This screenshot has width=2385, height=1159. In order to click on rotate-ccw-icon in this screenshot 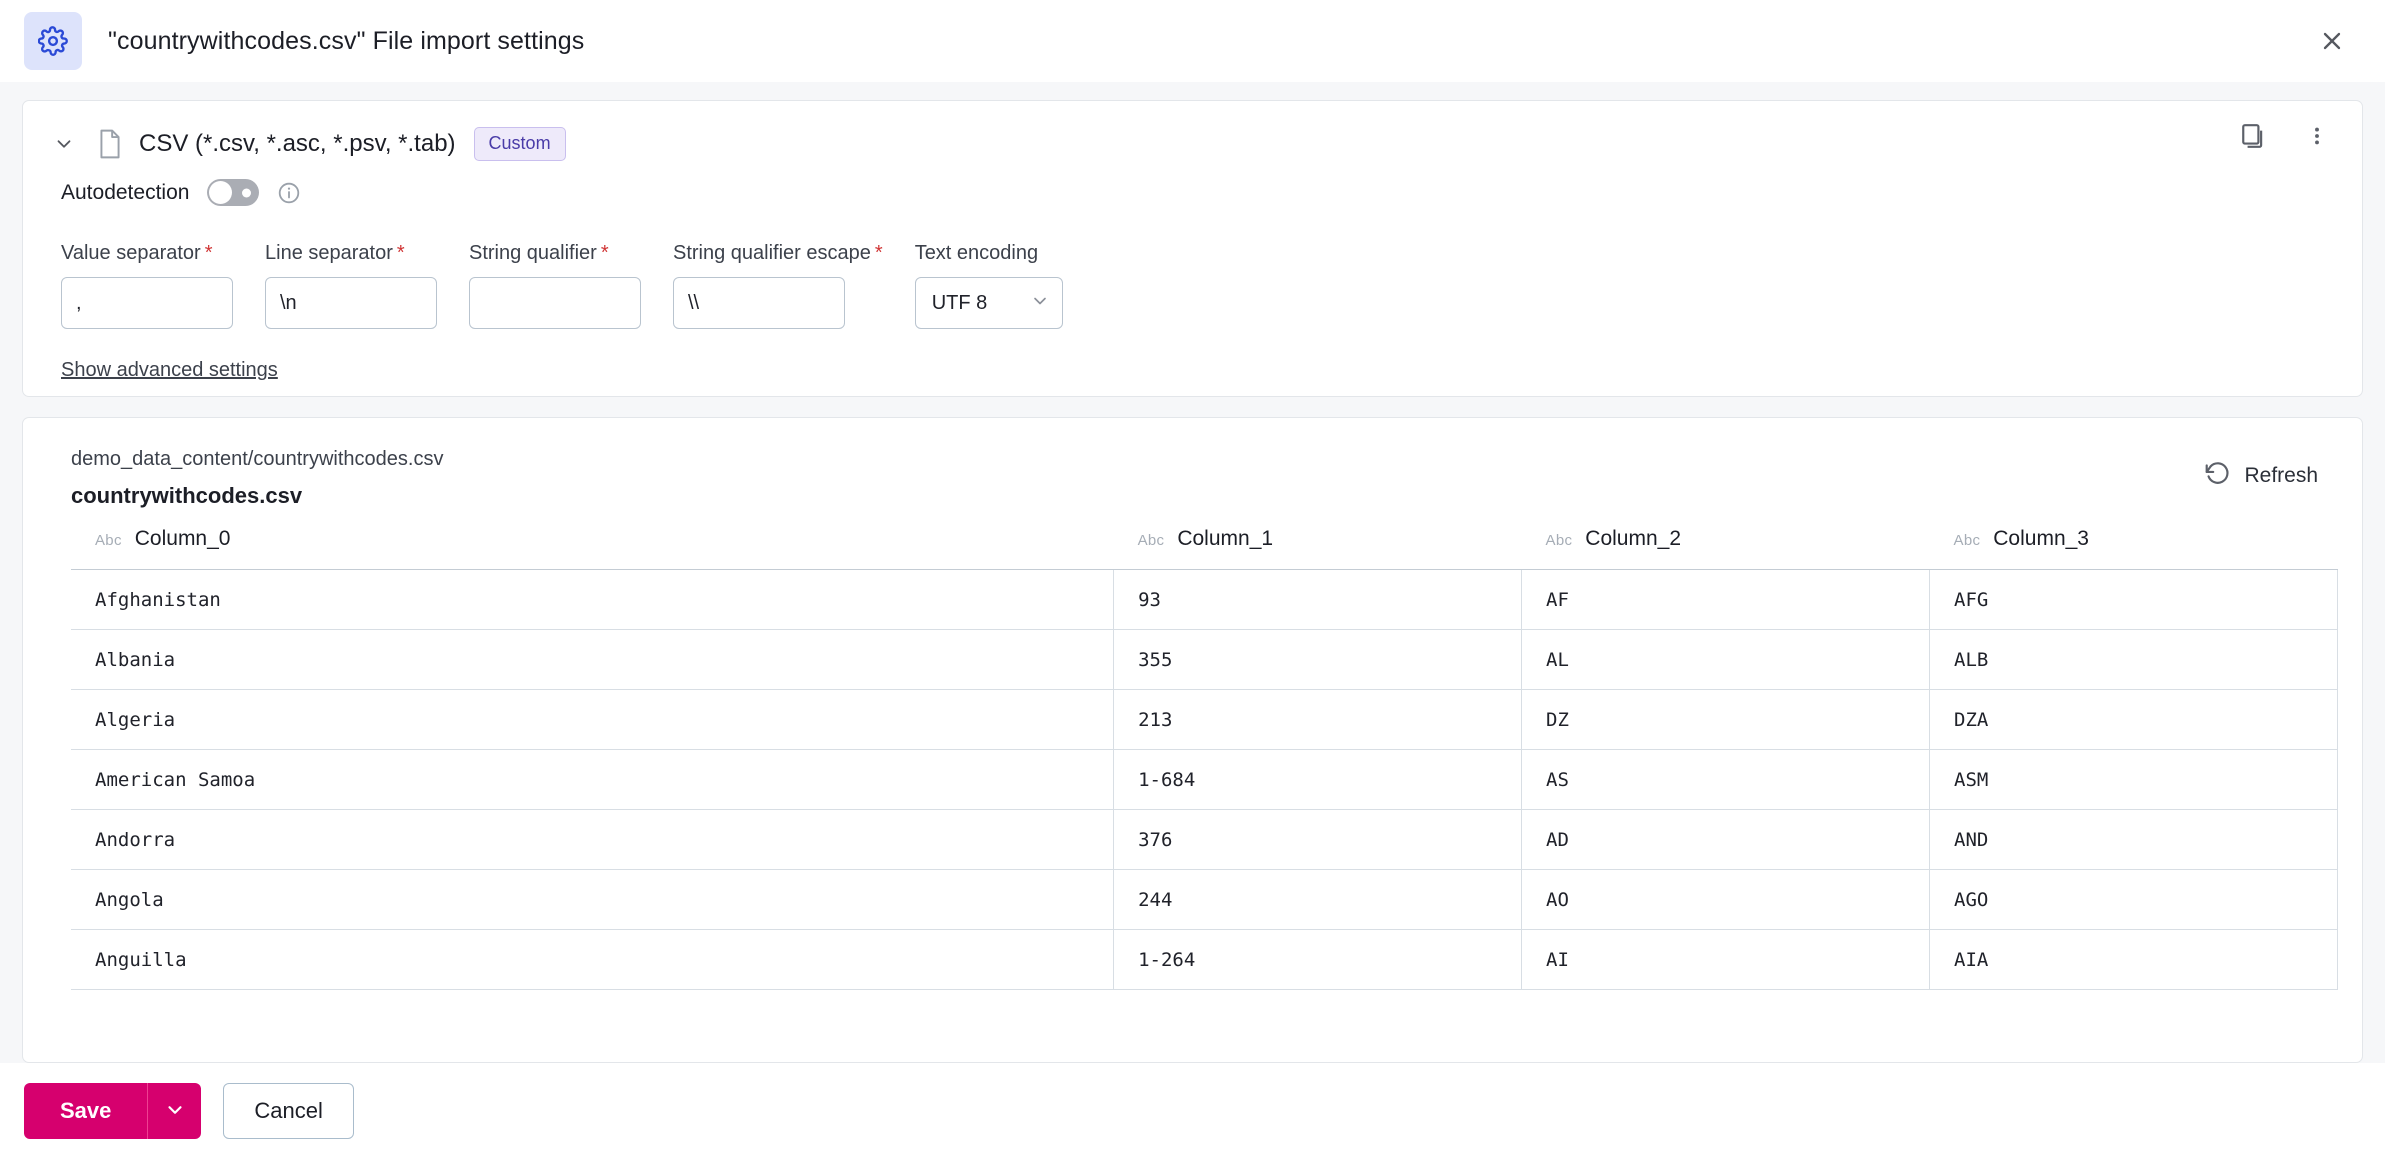, I will do `click(2217, 475)`.